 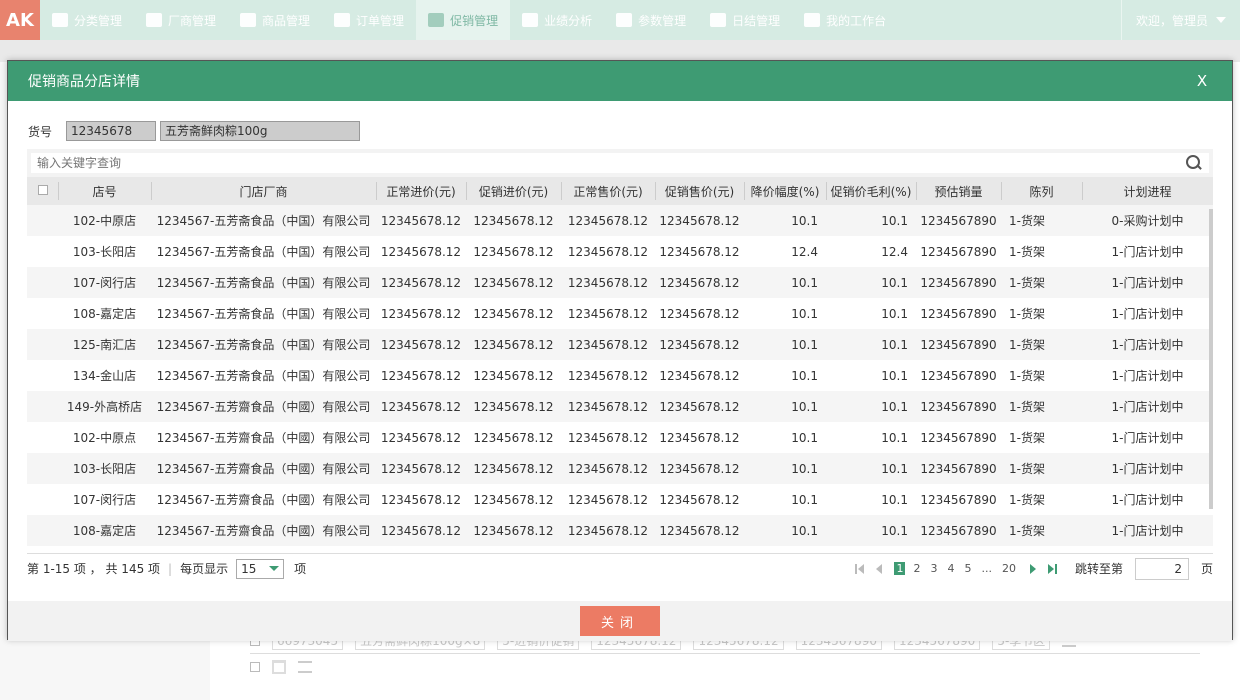 I want to click on page-number: 2, so click(x=916, y=568).